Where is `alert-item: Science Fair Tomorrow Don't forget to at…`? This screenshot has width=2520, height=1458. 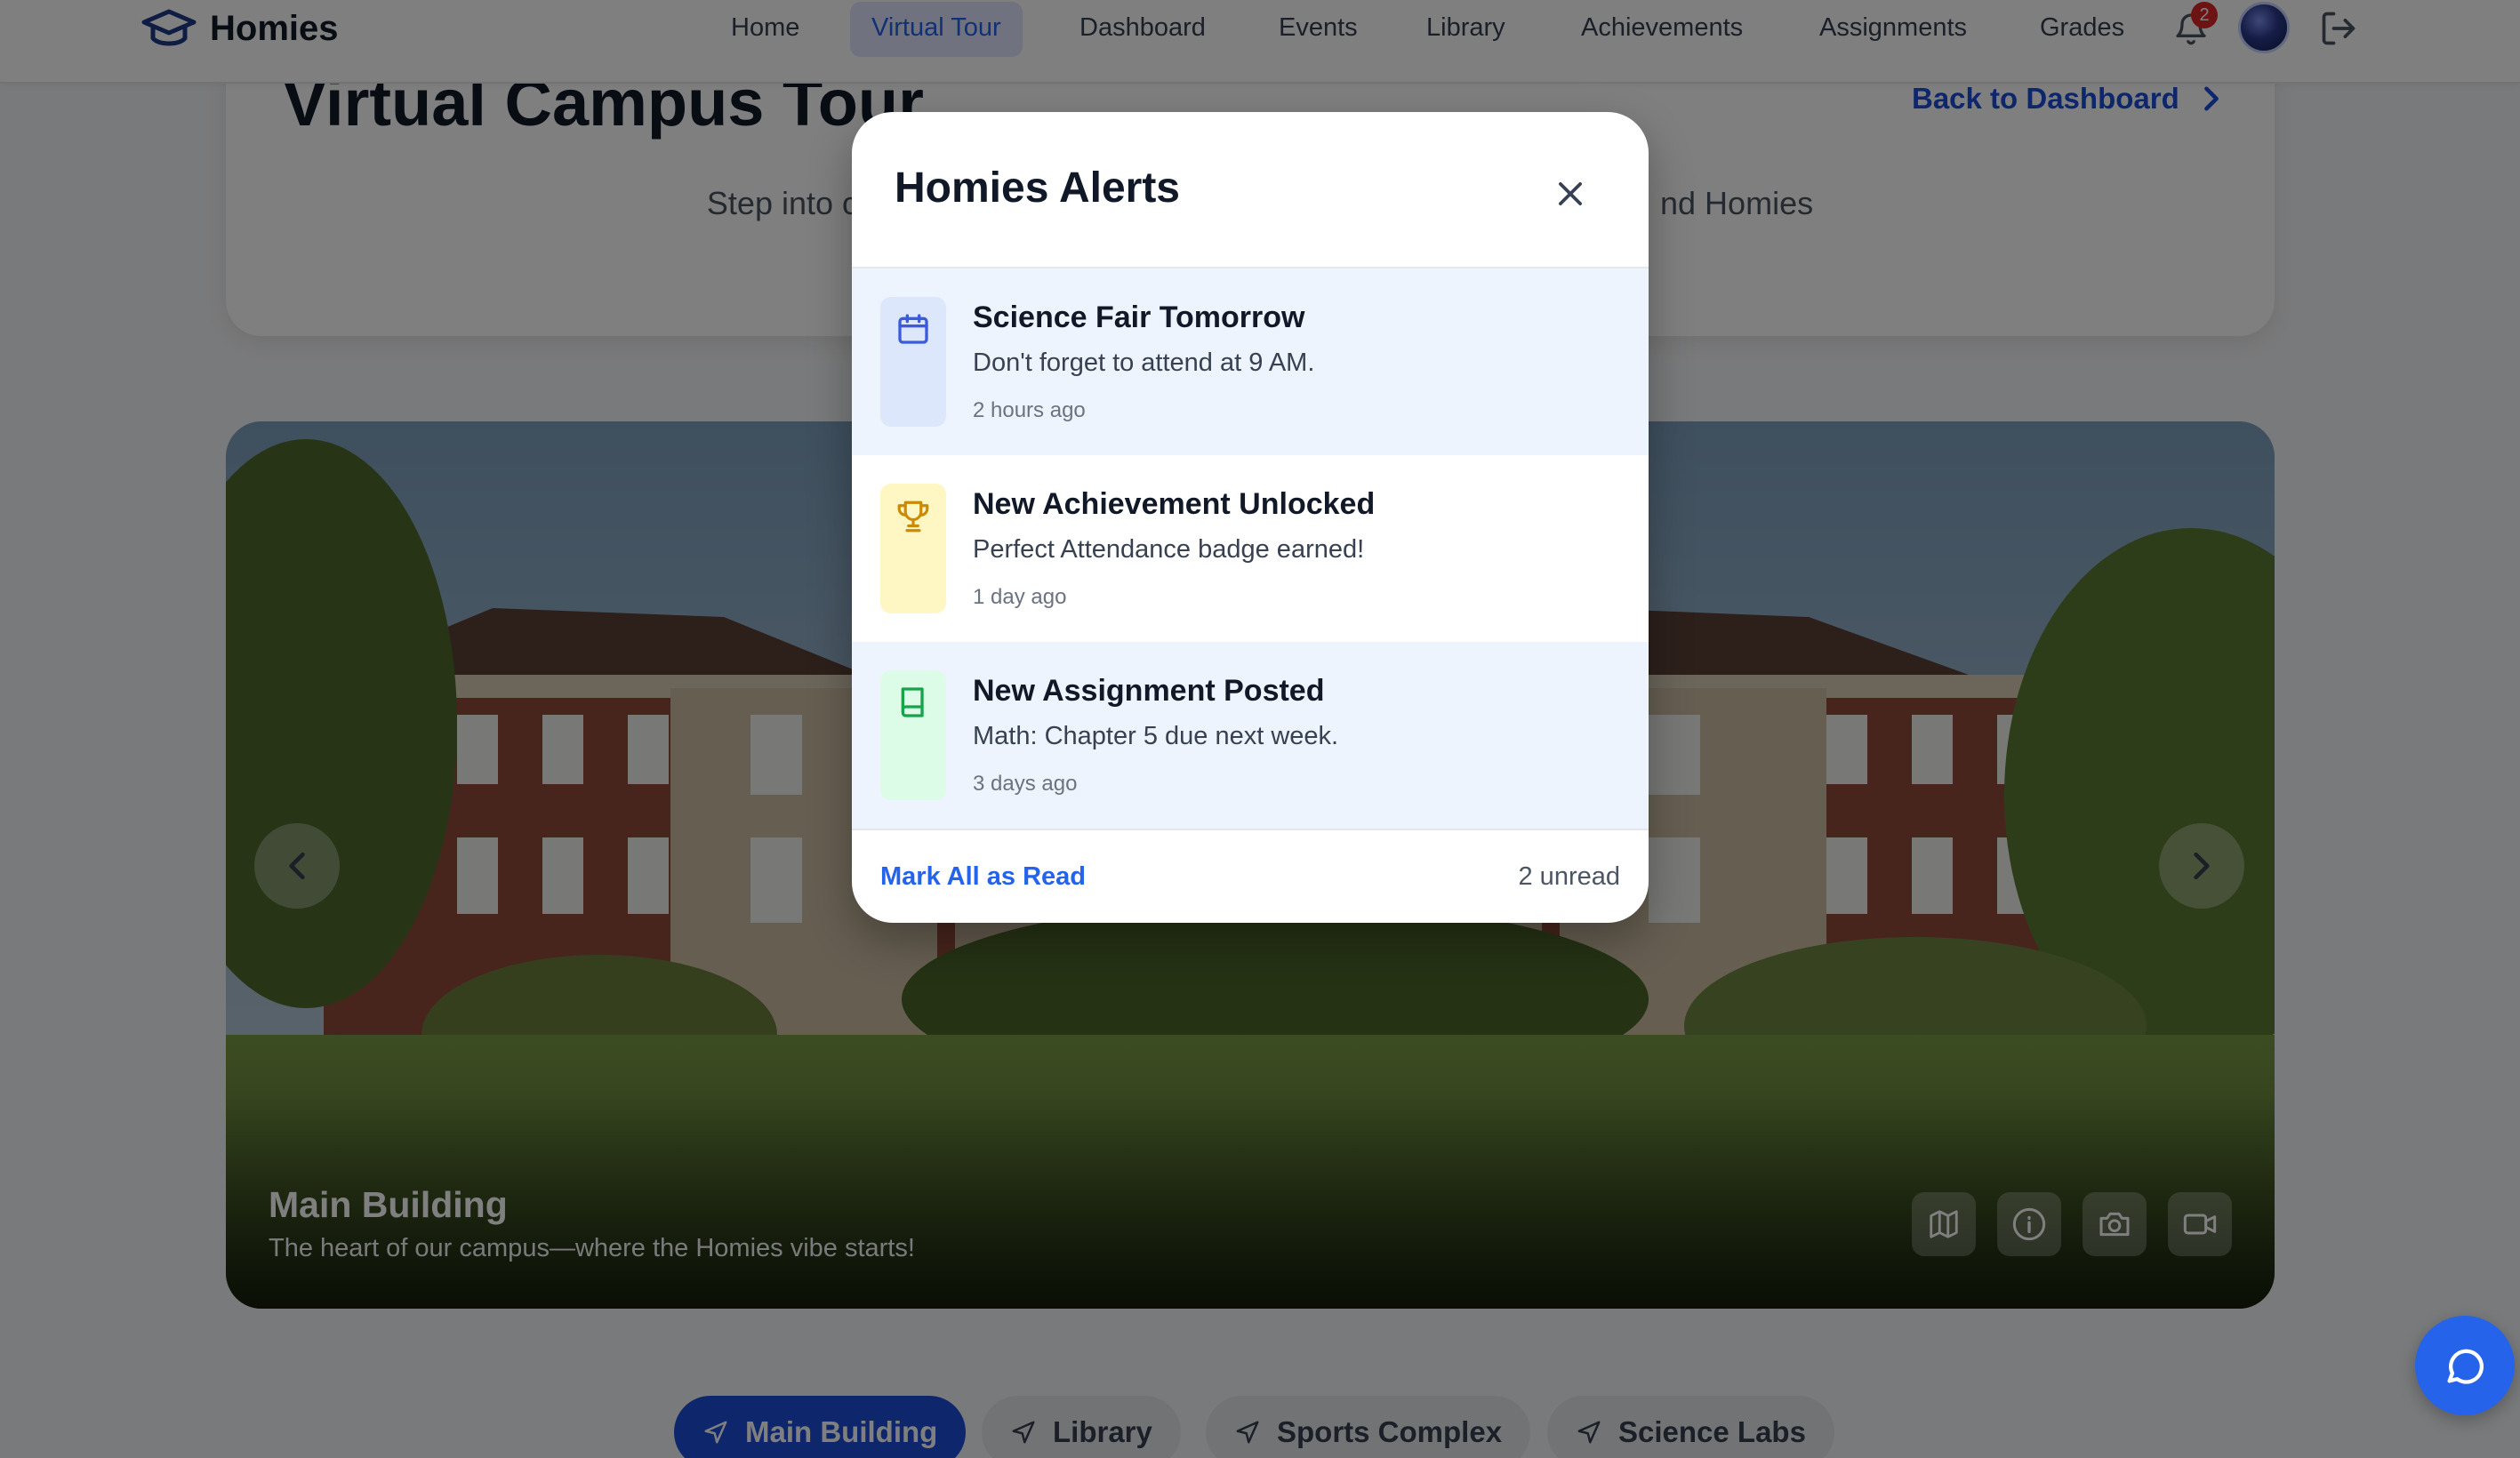 alert-item: Science Fair Tomorrow Don't forget to at… is located at coordinates (1250, 361).